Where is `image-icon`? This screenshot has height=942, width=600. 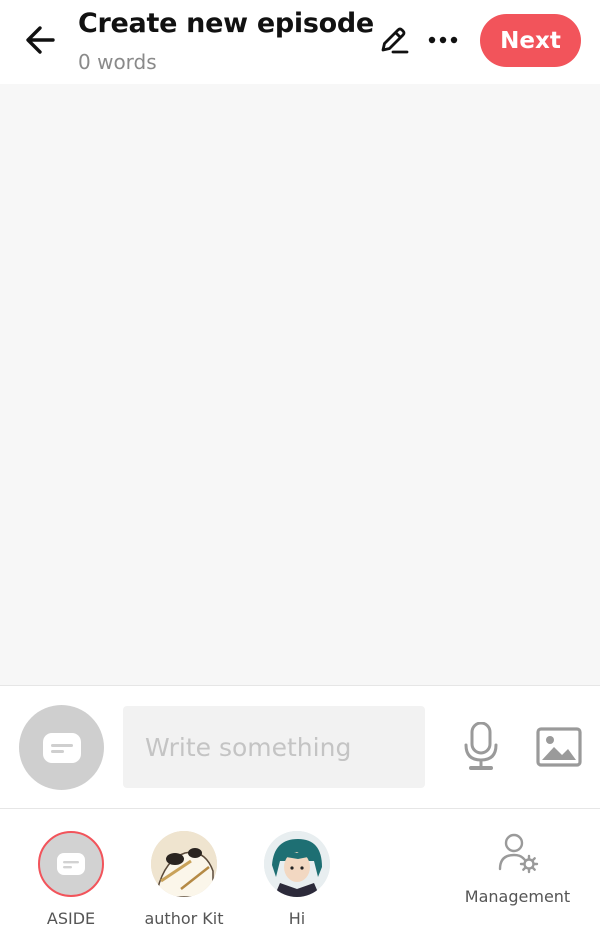
image-icon is located at coordinates (559, 747).